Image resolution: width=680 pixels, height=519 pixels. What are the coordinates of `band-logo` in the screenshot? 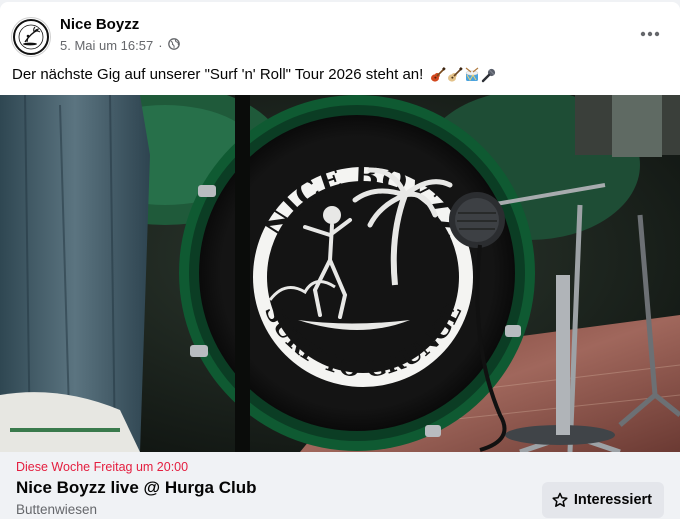 It's located at (31, 37).